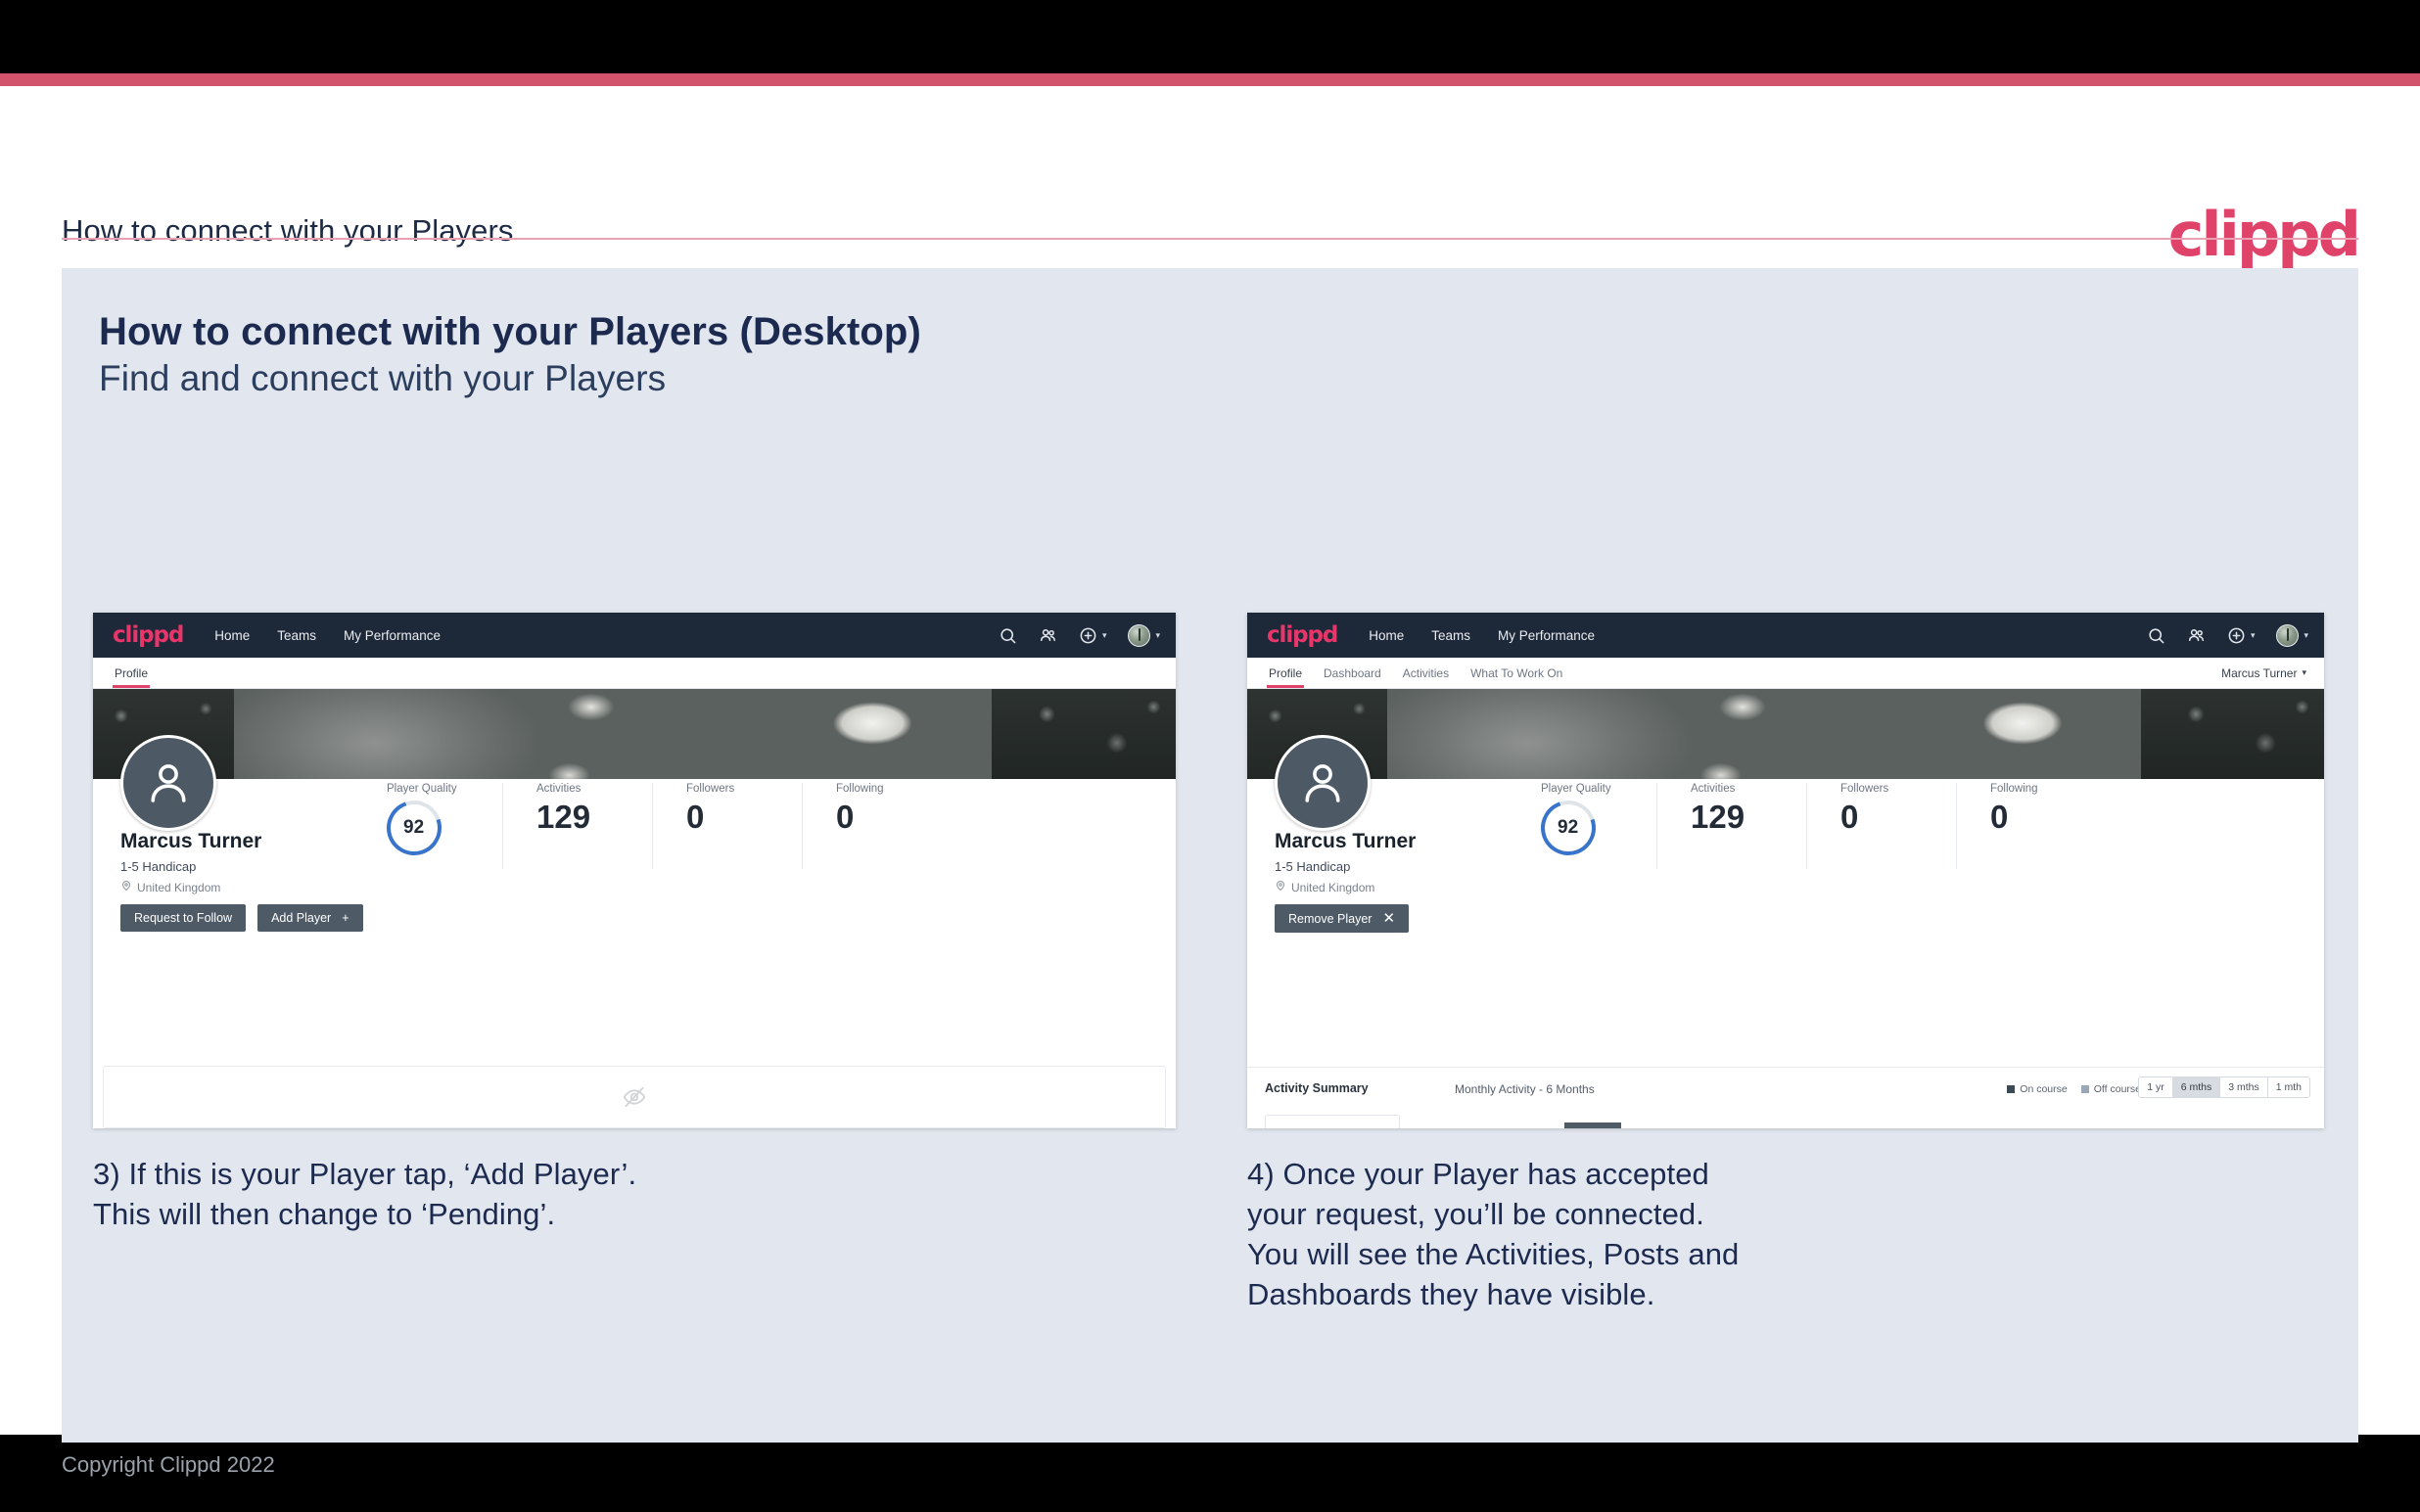  Describe the element at coordinates (148, 635) in the screenshot. I see `left-nav-logo: clippd` at that location.